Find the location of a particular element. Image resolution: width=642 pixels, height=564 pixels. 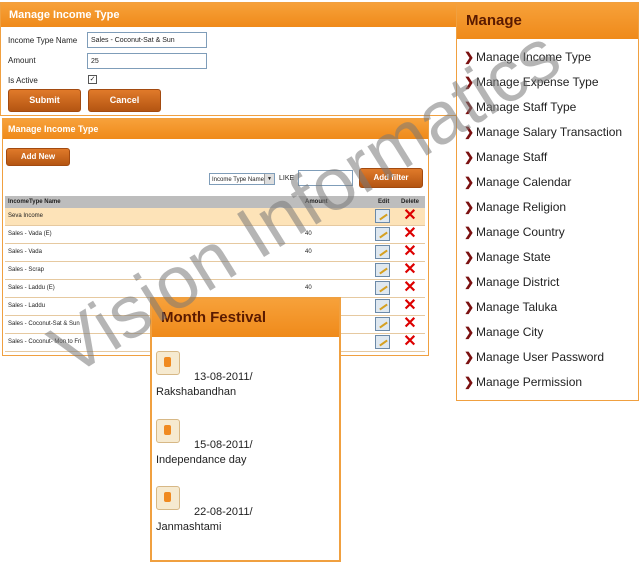

menu-item-label: Manage District is located at coordinates (518, 282).